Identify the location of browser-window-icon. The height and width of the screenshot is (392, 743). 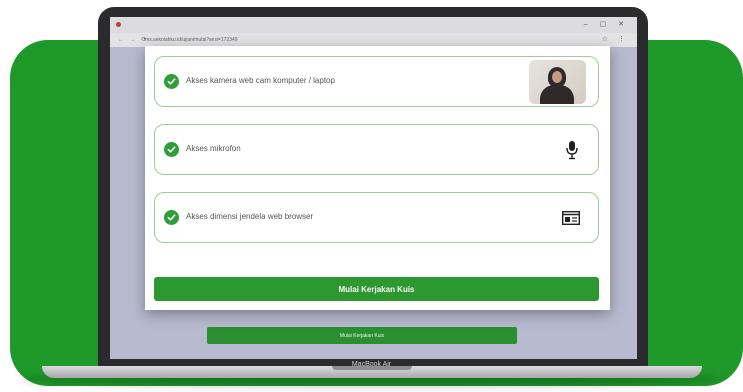
(571, 220).